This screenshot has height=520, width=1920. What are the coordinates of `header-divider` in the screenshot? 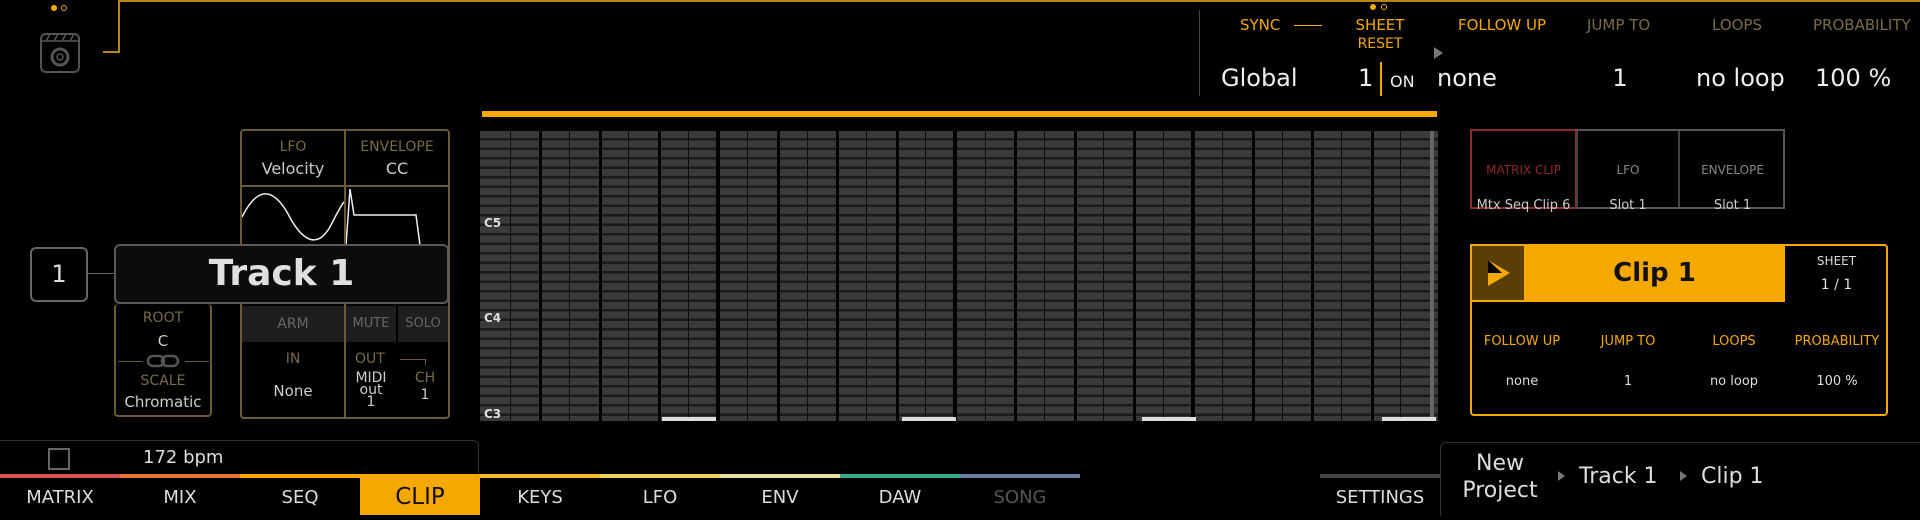 It's located at (1199, 53).